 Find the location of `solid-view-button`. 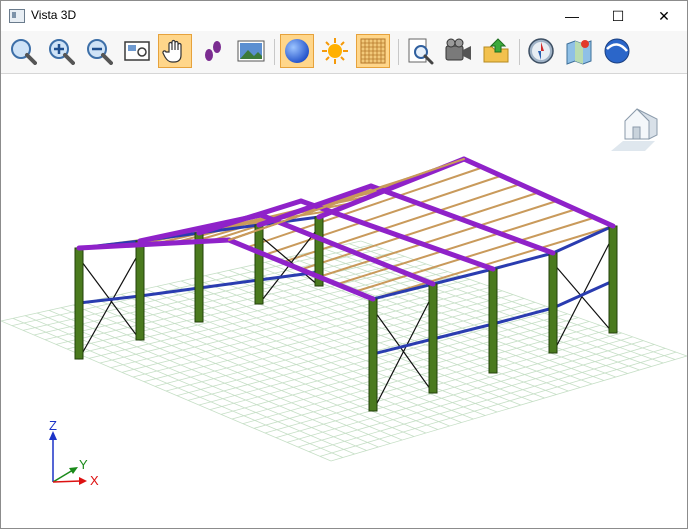

solid-view-button is located at coordinates (297, 51).